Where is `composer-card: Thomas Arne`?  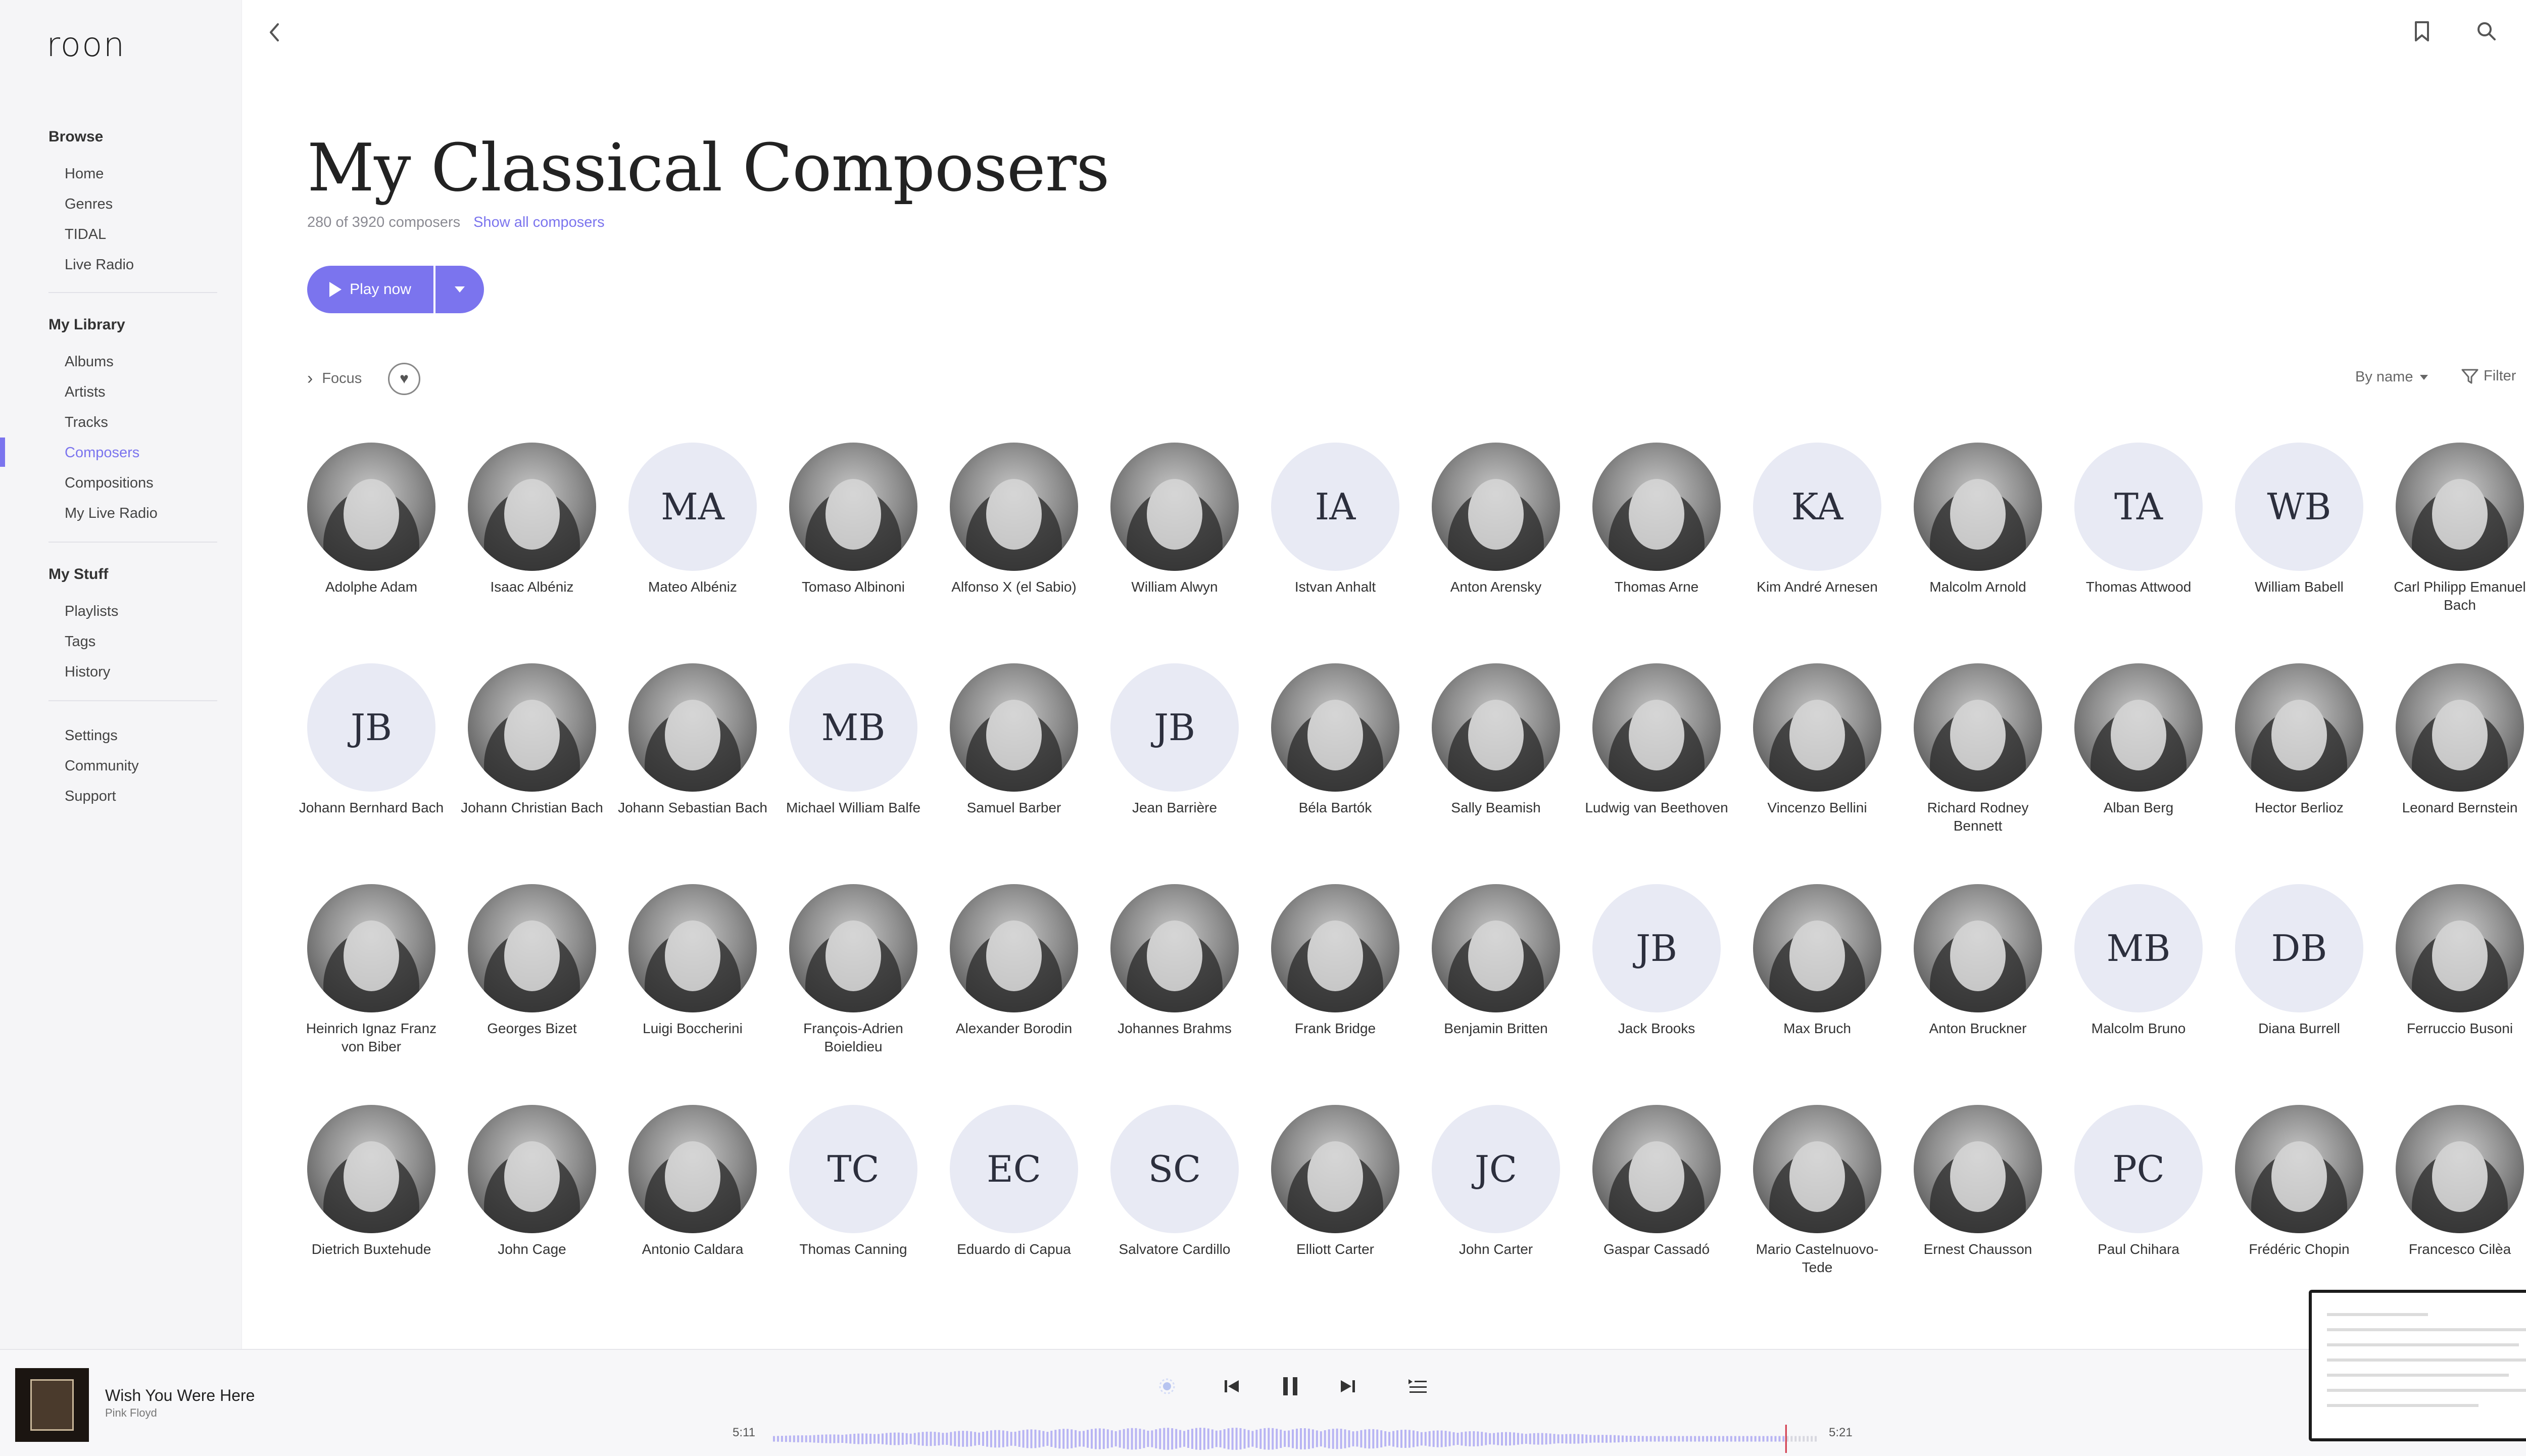 composer-card: Thomas Arne is located at coordinates (1656, 553).